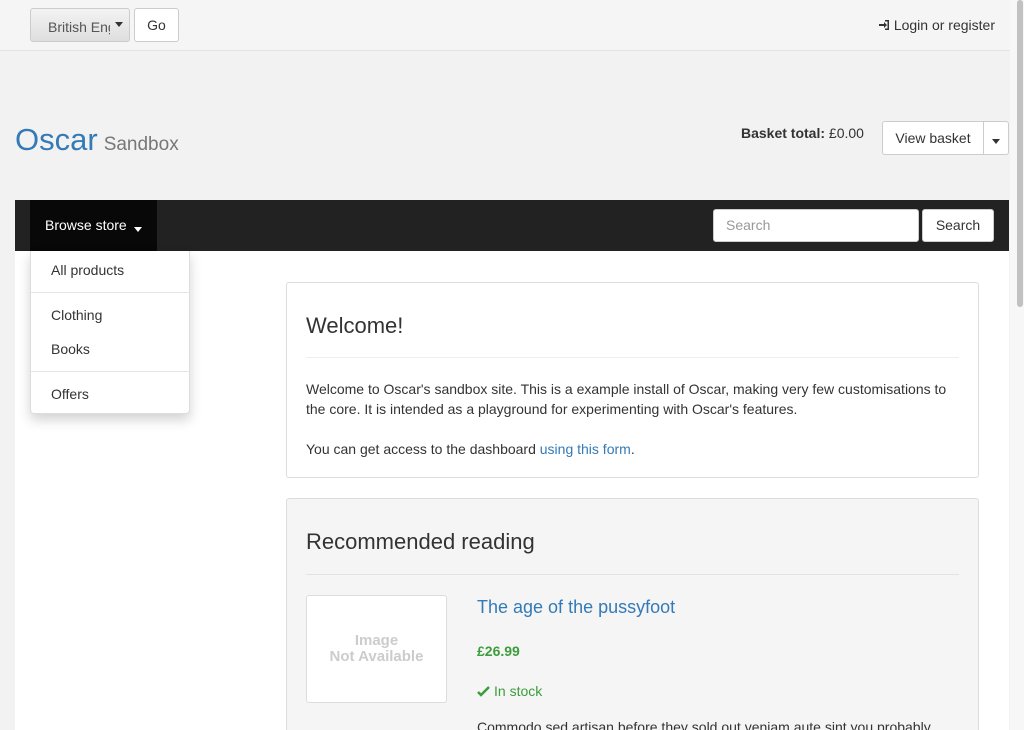  What do you see at coordinates (883, 25) in the screenshot?
I see `sign-in-icon` at bounding box center [883, 25].